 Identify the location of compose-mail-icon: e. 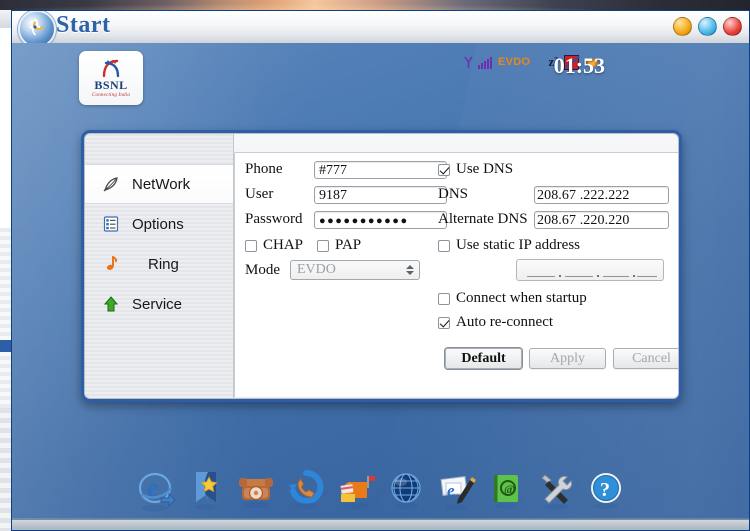
(456, 492).